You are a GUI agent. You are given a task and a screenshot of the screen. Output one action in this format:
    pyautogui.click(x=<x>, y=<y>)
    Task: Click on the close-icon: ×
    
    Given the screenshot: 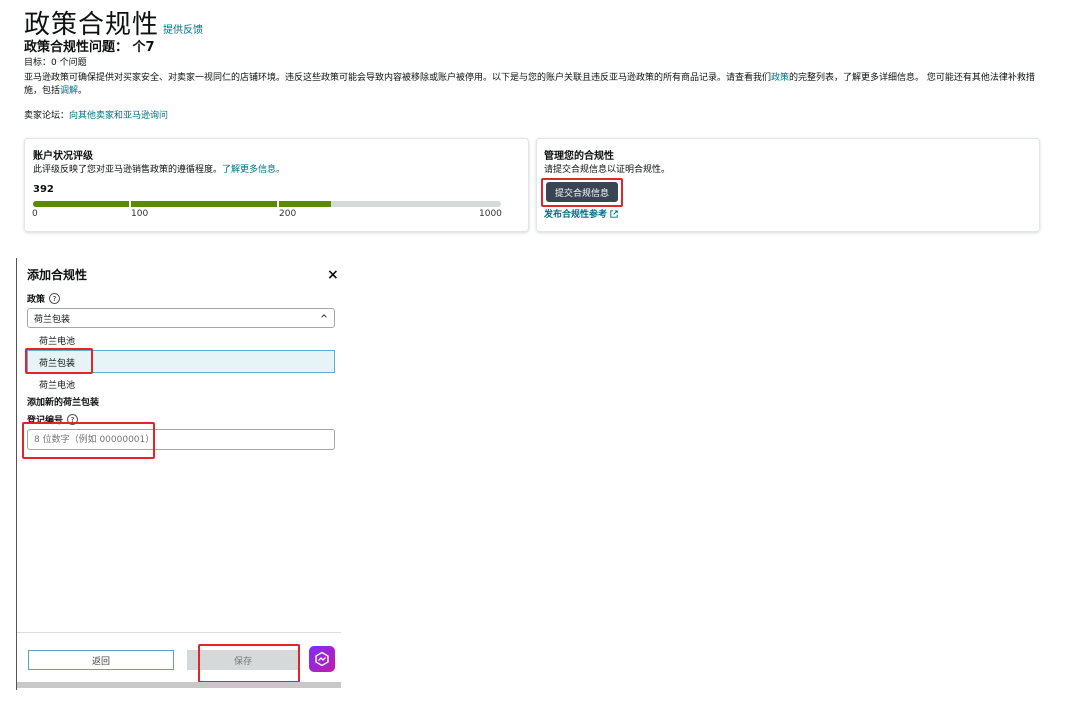 What is the action you would take?
    pyautogui.click(x=333, y=275)
    